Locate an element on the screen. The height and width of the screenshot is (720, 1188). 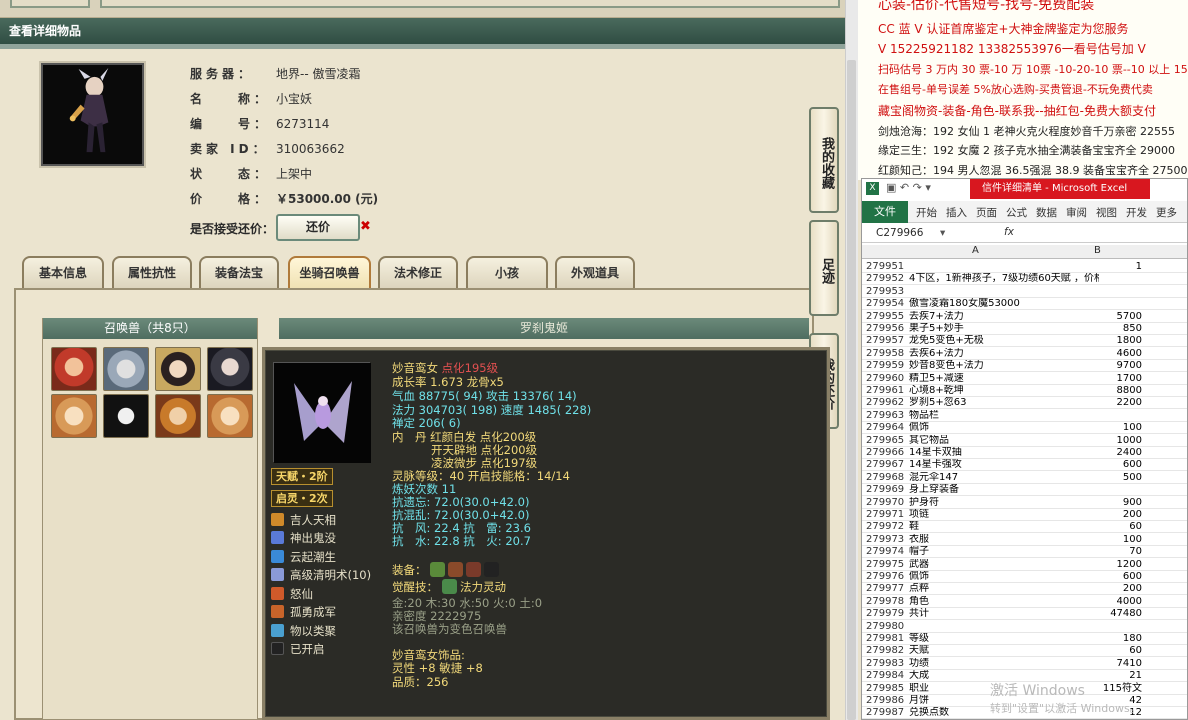
skill-7: 物以类聚 is located at coordinates (303, 632).